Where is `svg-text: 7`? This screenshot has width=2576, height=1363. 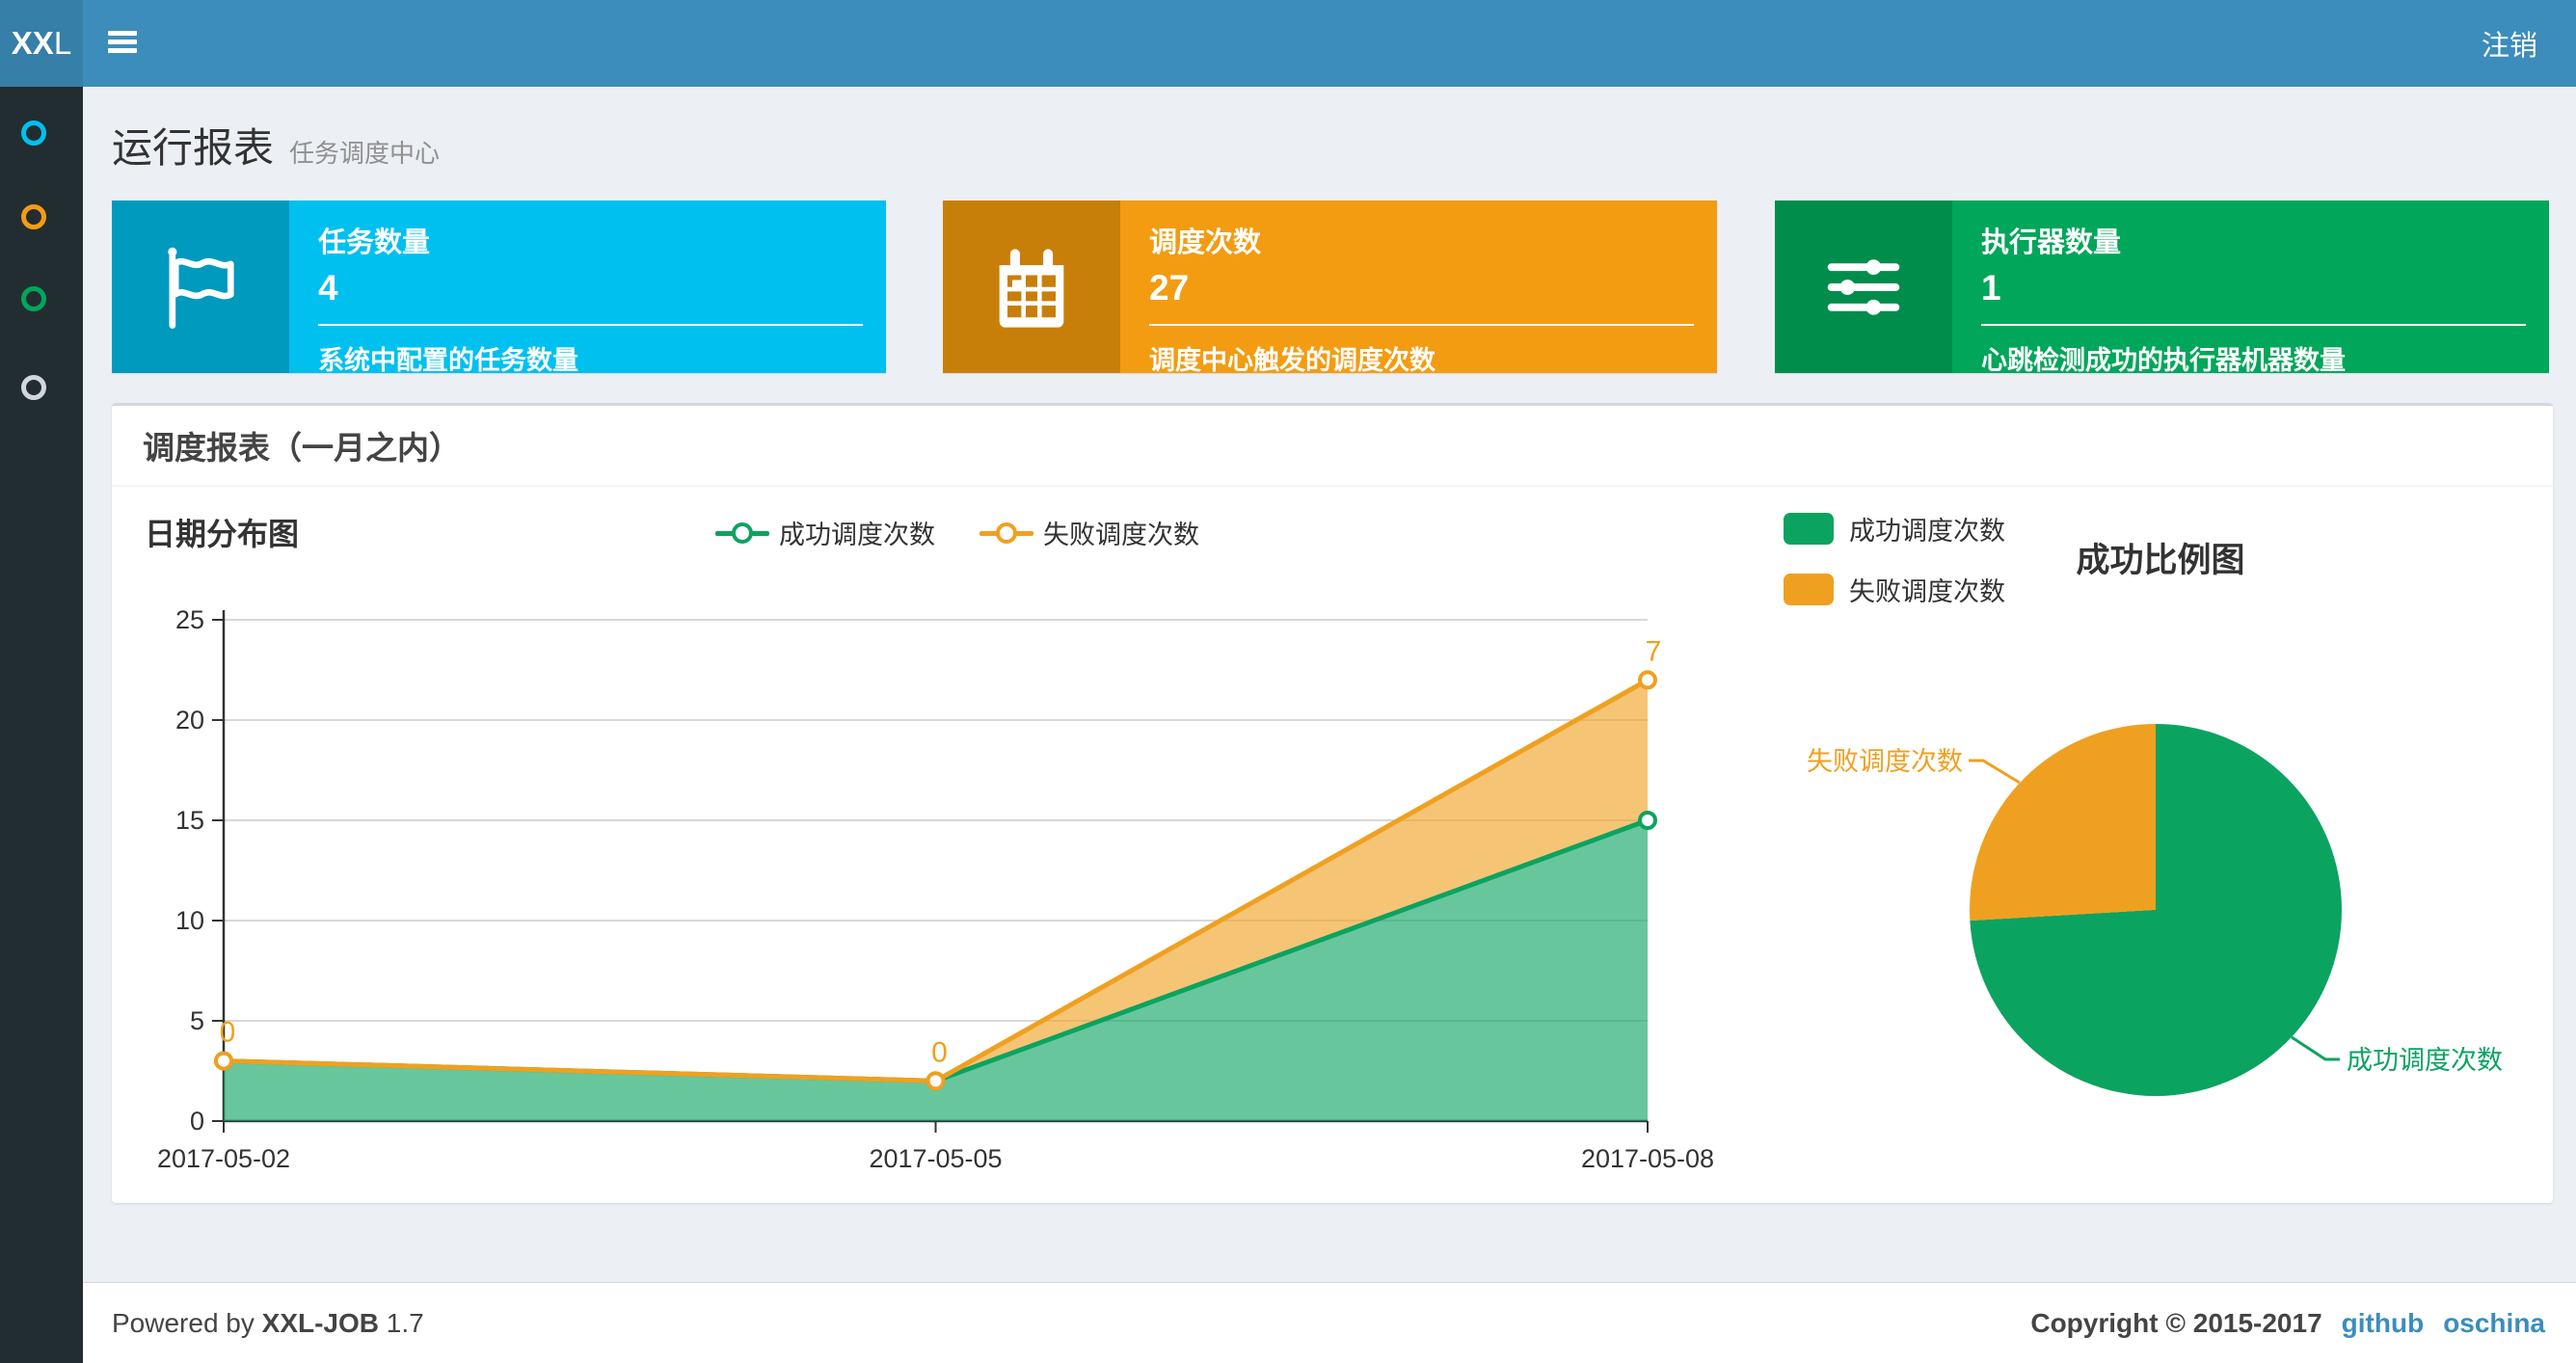
svg-text: 7 is located at coordinates (1654, 651).